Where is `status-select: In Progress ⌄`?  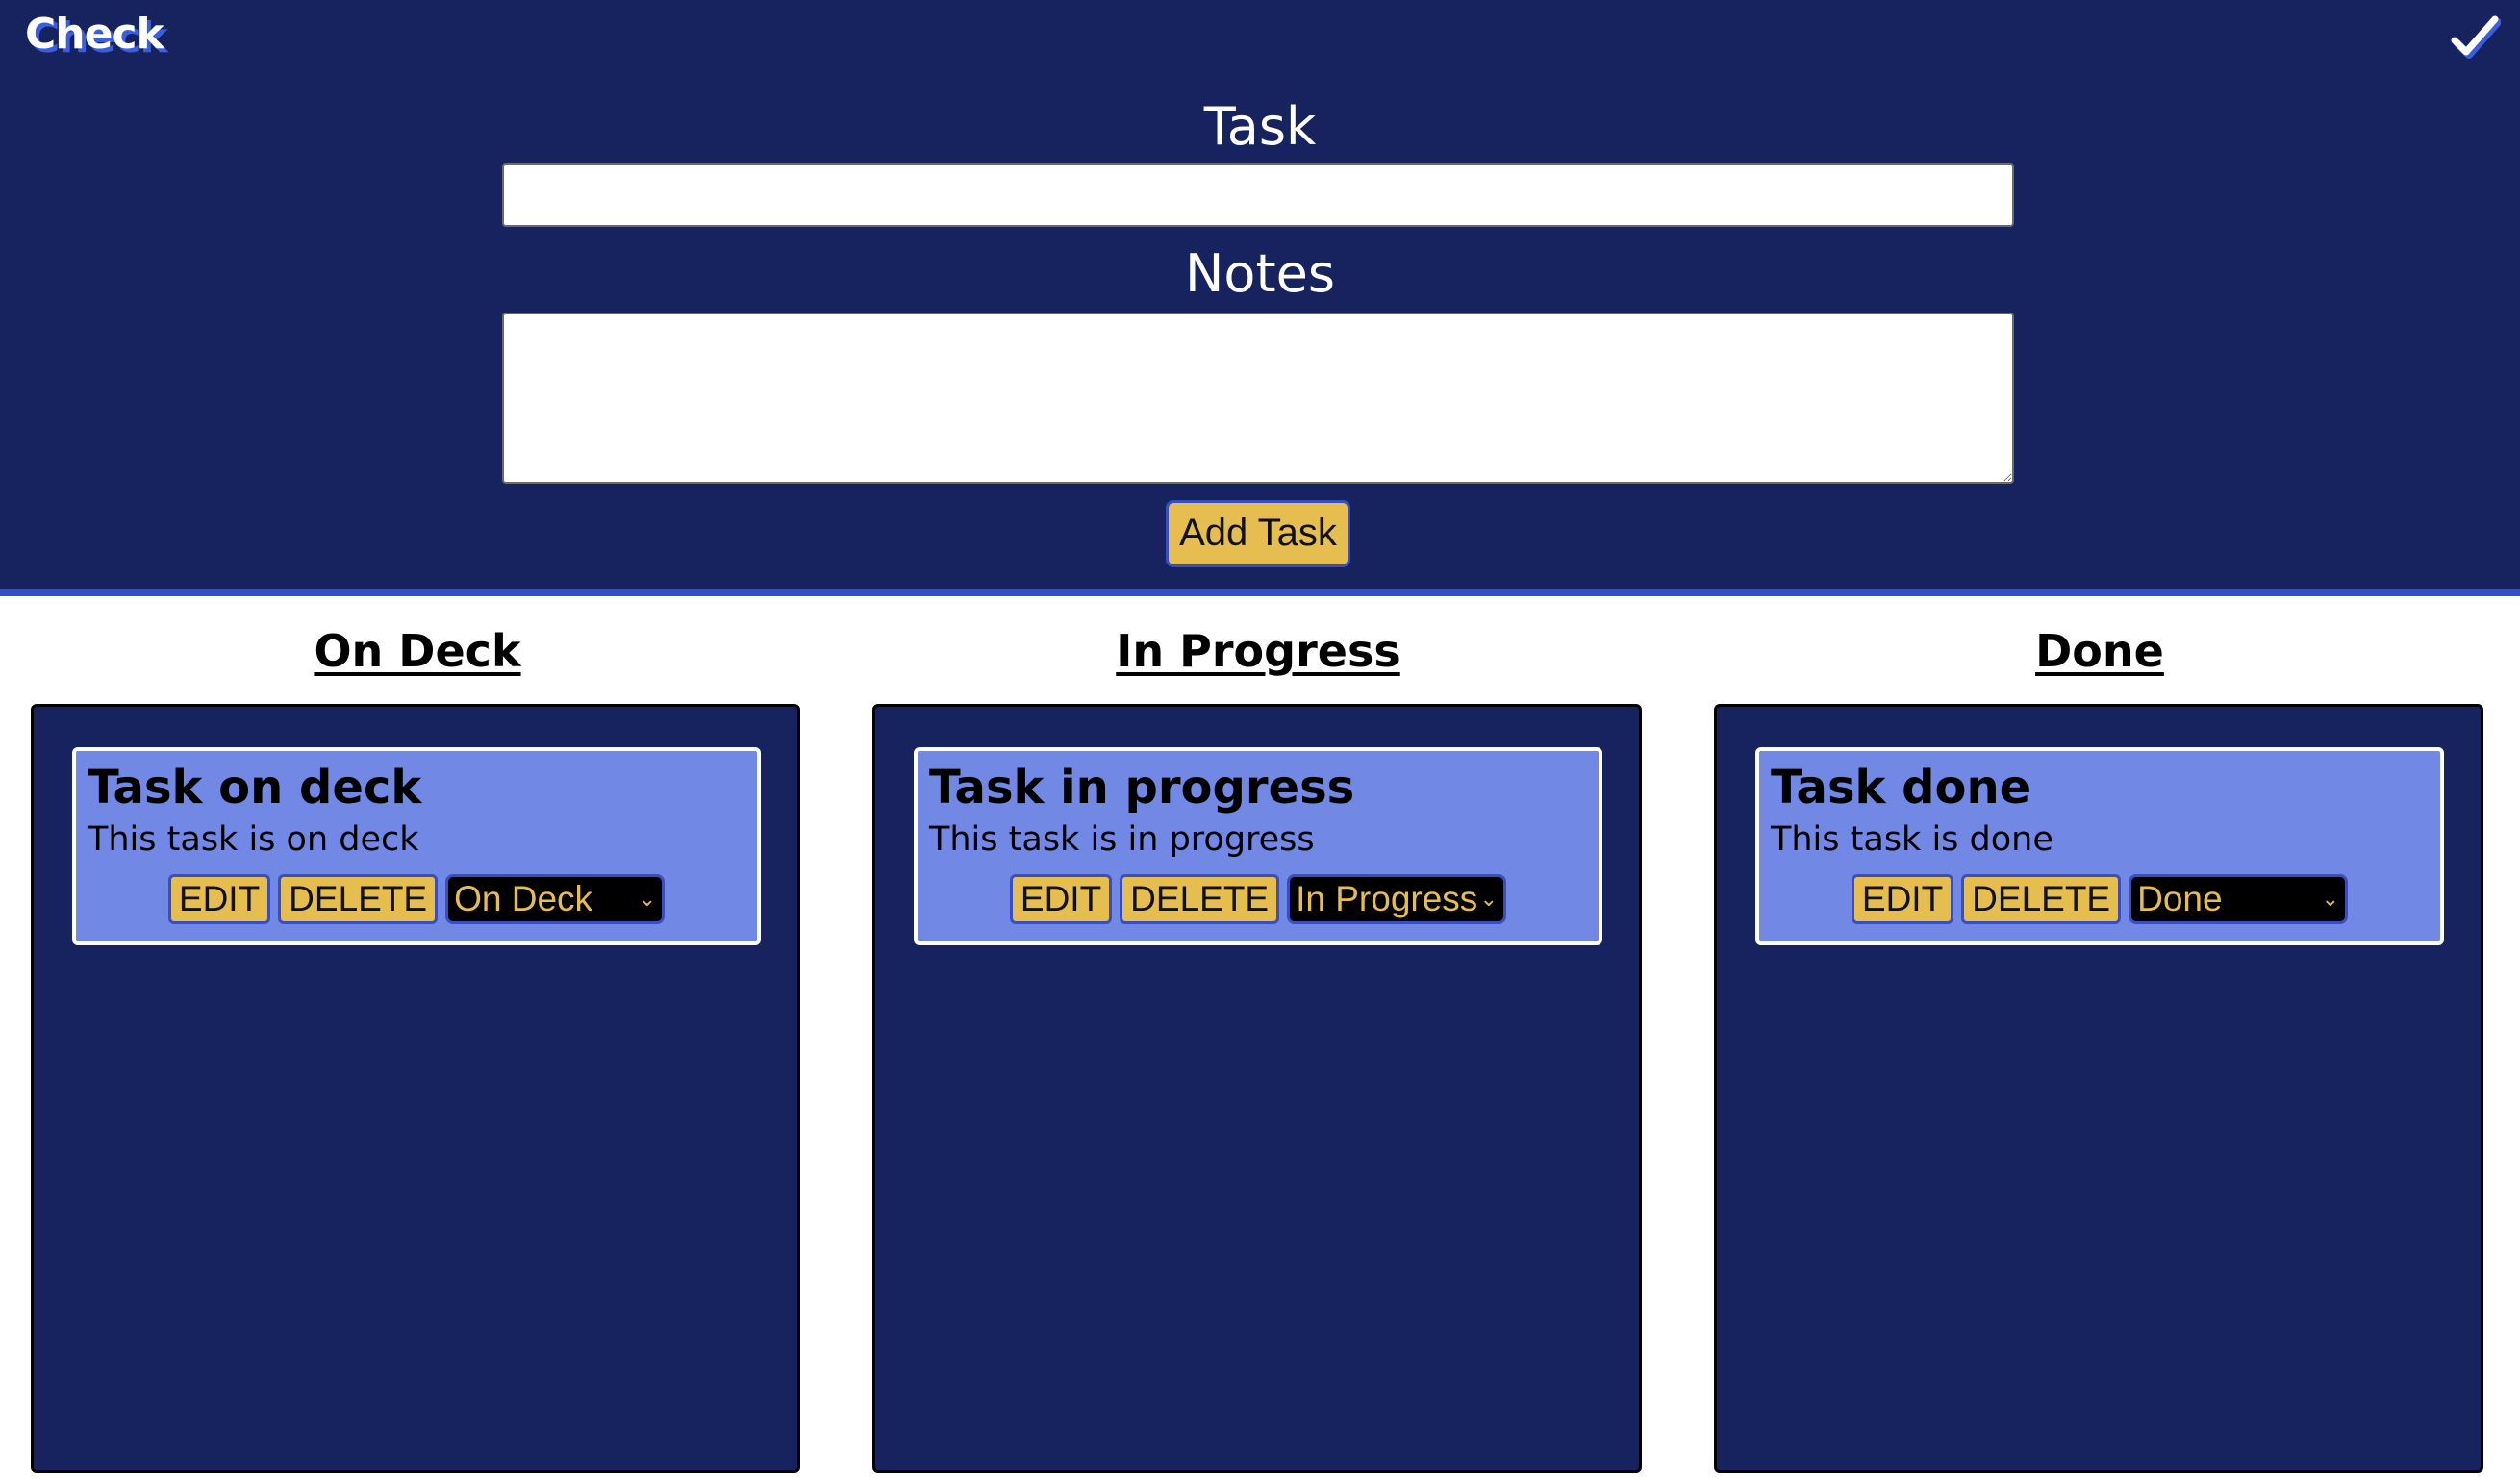
status-select: In Progress ⌄ is located at coordinates (1397, 899).